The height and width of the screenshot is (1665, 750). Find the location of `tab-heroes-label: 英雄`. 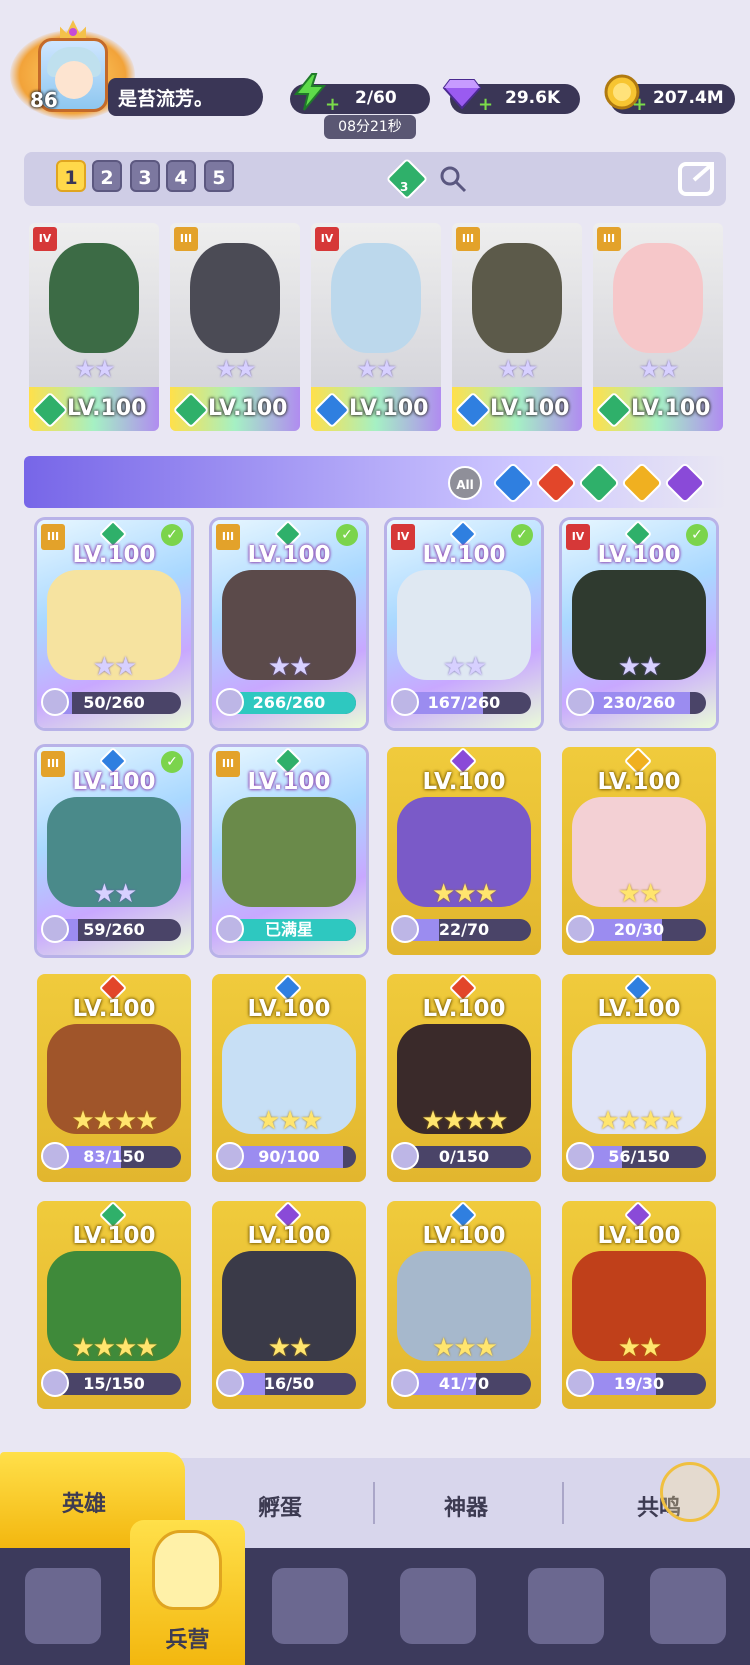

tab-heroes-label: 英雄 is located at coordinates (84, 1504).